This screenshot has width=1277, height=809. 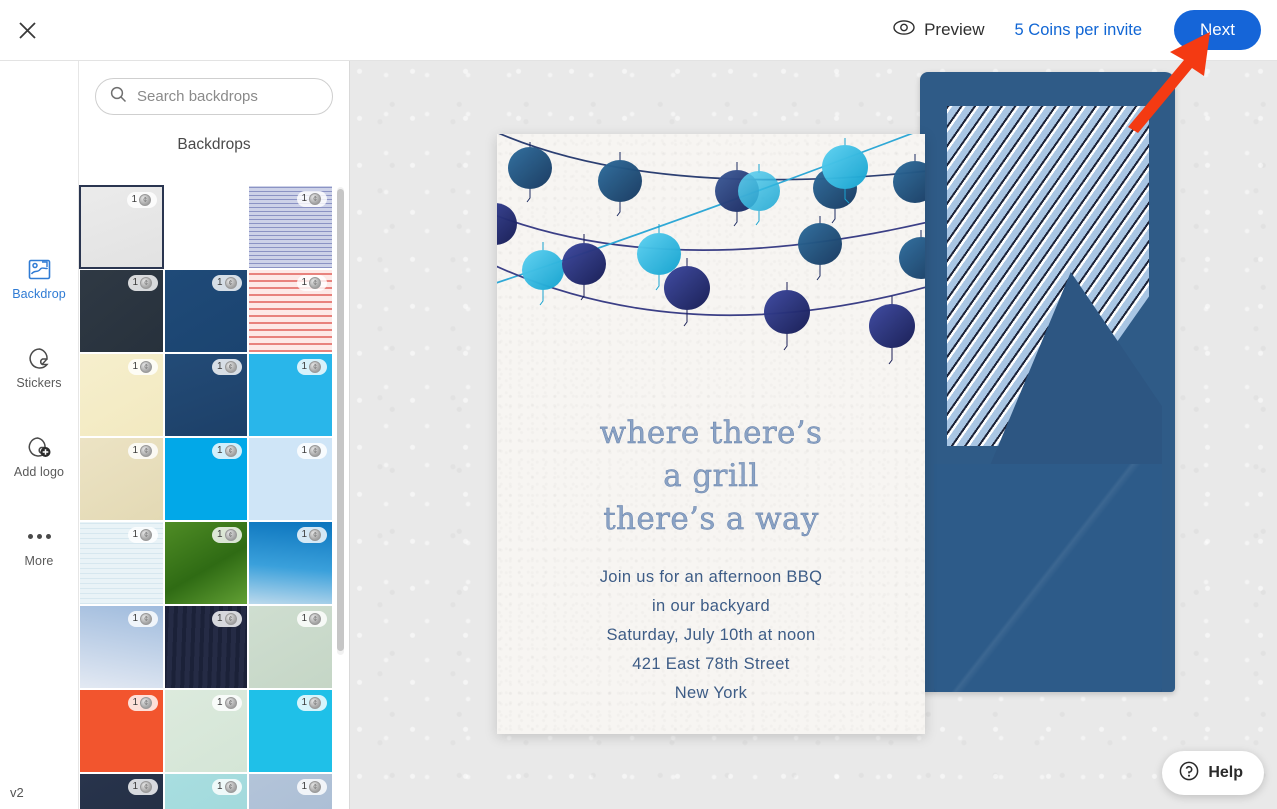 What do you see at coordinates (205, 479) in the screenshot?
I see `backdrop-thumb-bright-blue: 1 ¢` at bounding box center [205, 479].